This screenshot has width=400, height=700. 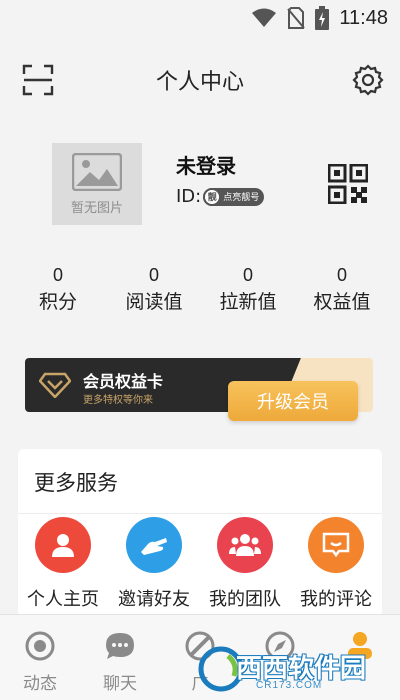 I want to click on image-placeholder-icon, so click(x=97, y=171).